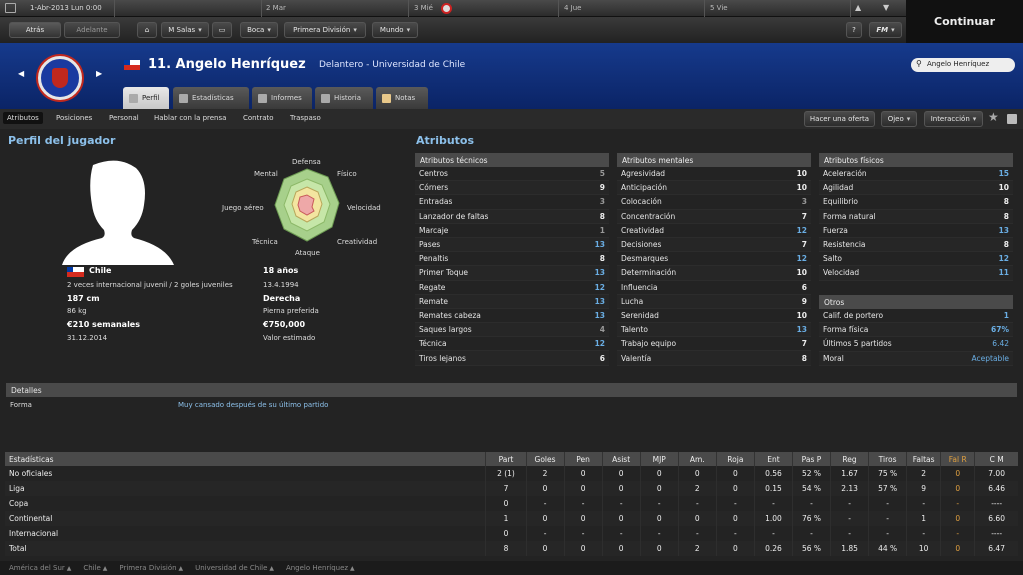 The image size is (1023, 575). Describe the element at coordinates (289, 338) in the screenshot. I see `estimated-value-label: Valor estimado` at that location.